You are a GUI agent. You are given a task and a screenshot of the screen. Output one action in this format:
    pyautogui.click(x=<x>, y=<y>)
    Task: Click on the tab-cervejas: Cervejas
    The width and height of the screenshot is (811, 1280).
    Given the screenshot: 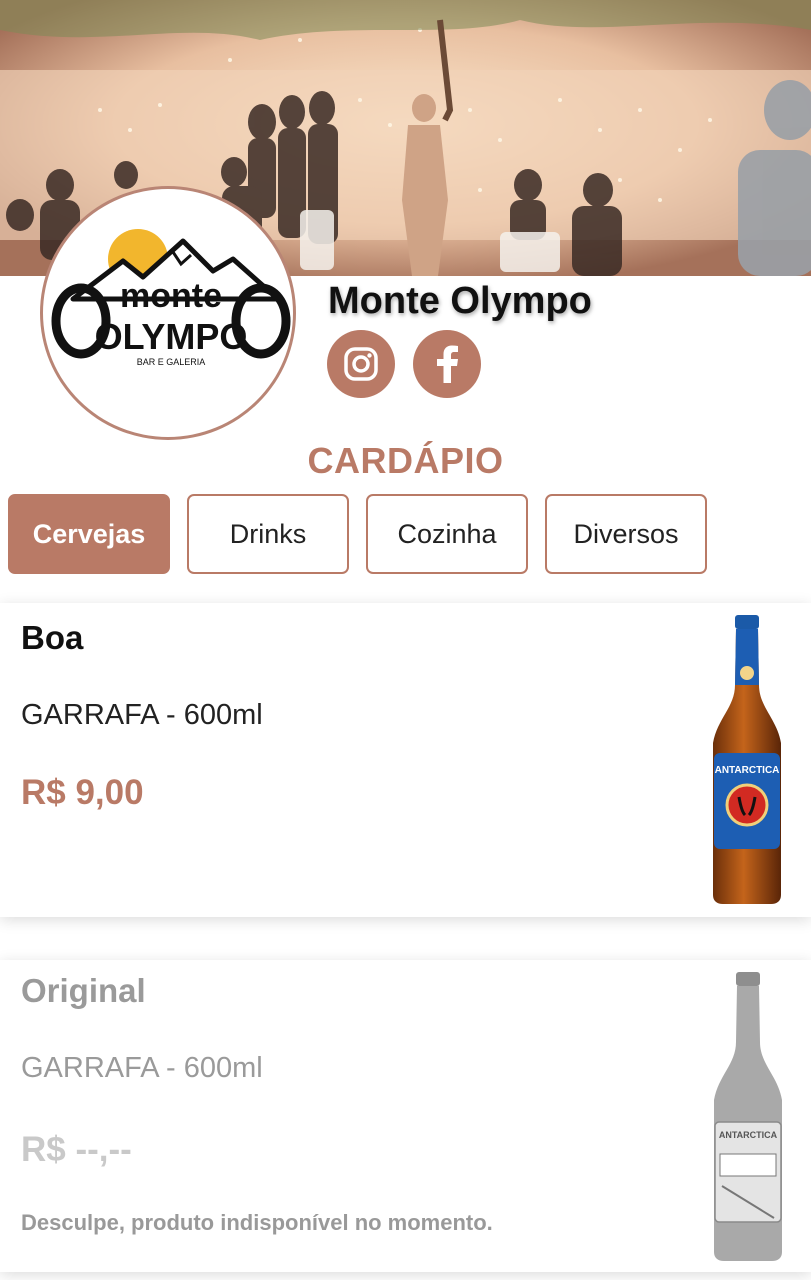 What is the action you would take?
    pyautogui.click(x=89, y=534)
    